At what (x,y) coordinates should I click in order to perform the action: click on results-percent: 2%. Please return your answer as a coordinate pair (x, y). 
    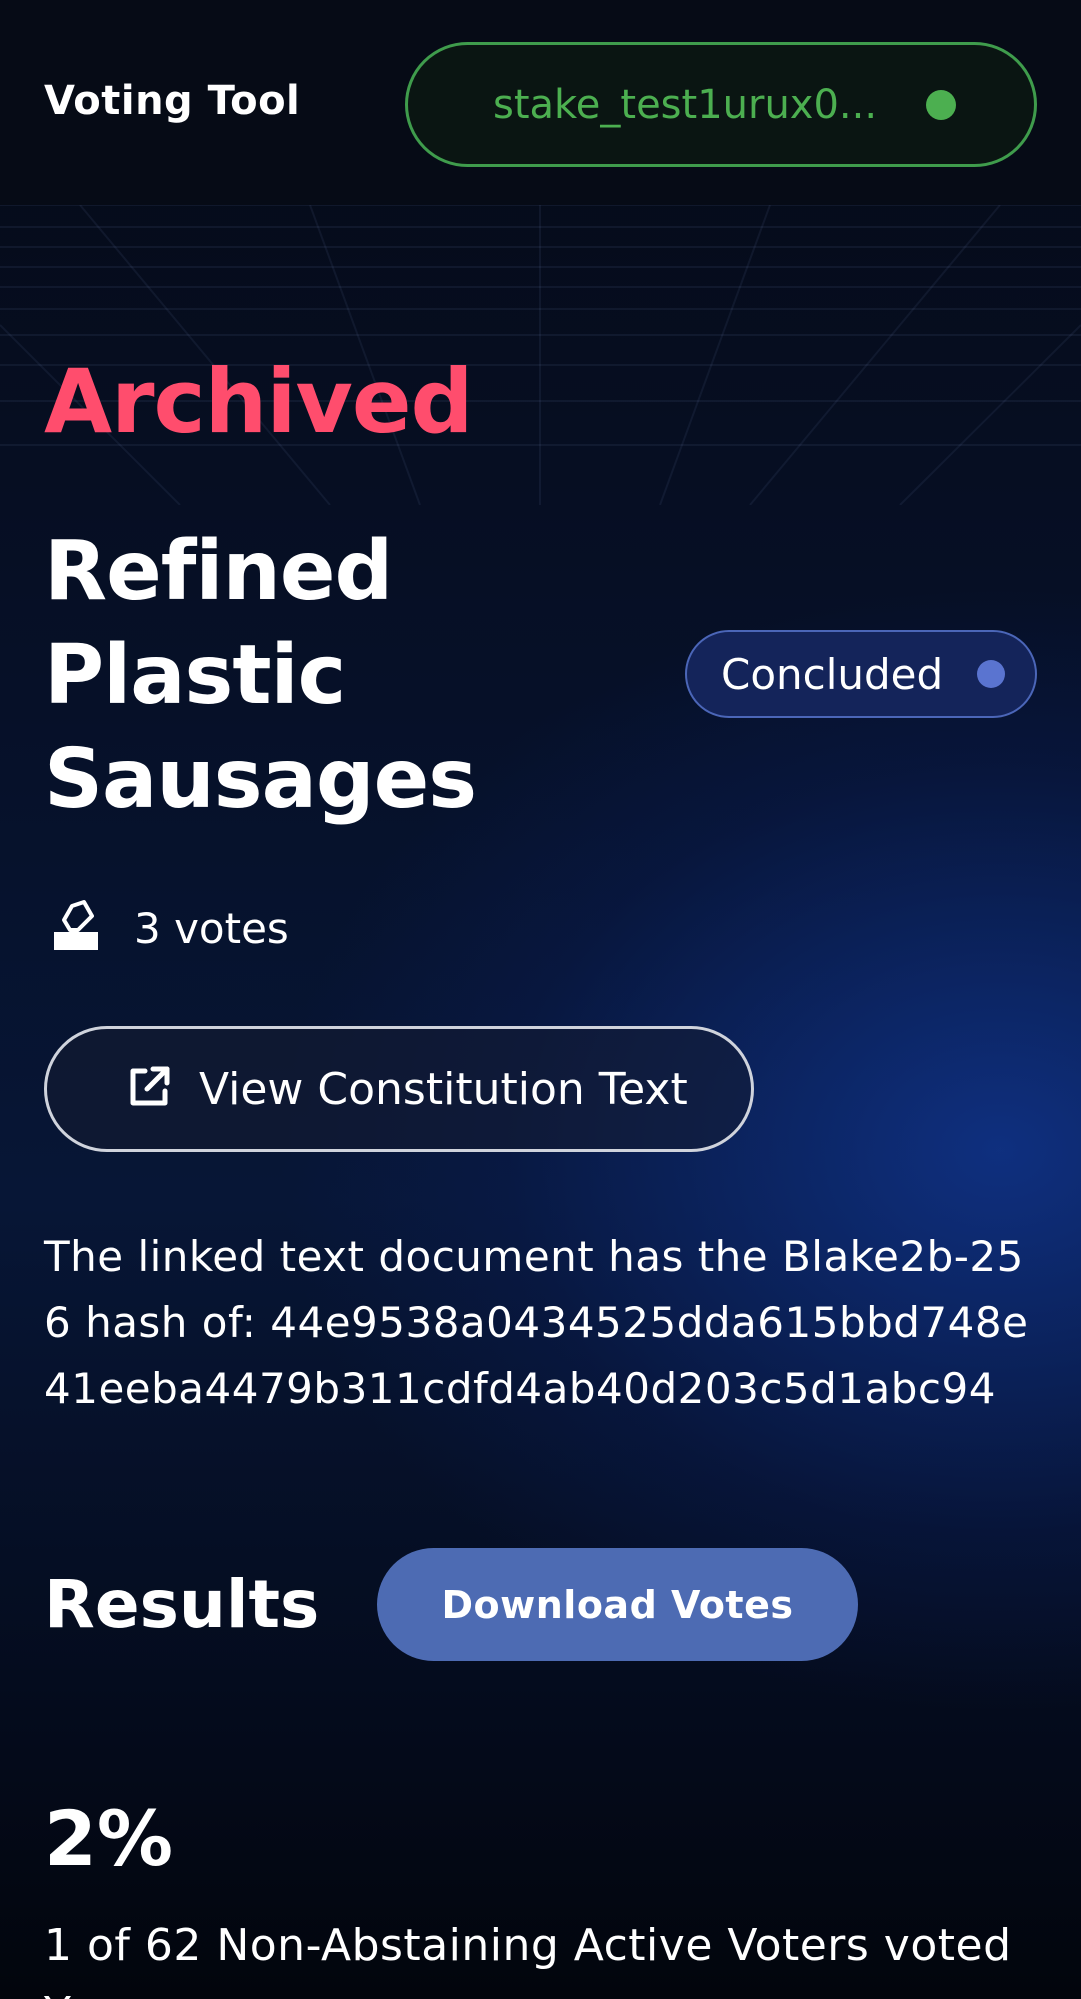
    Looking at the image, I should click on (109, 1838).